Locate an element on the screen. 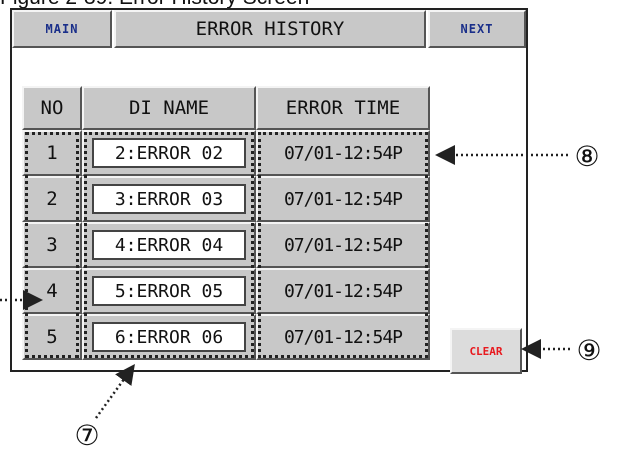 The width and height of the screenshot is (636, 455). callout-9: ⑨ is located at coordinates (589, 350).